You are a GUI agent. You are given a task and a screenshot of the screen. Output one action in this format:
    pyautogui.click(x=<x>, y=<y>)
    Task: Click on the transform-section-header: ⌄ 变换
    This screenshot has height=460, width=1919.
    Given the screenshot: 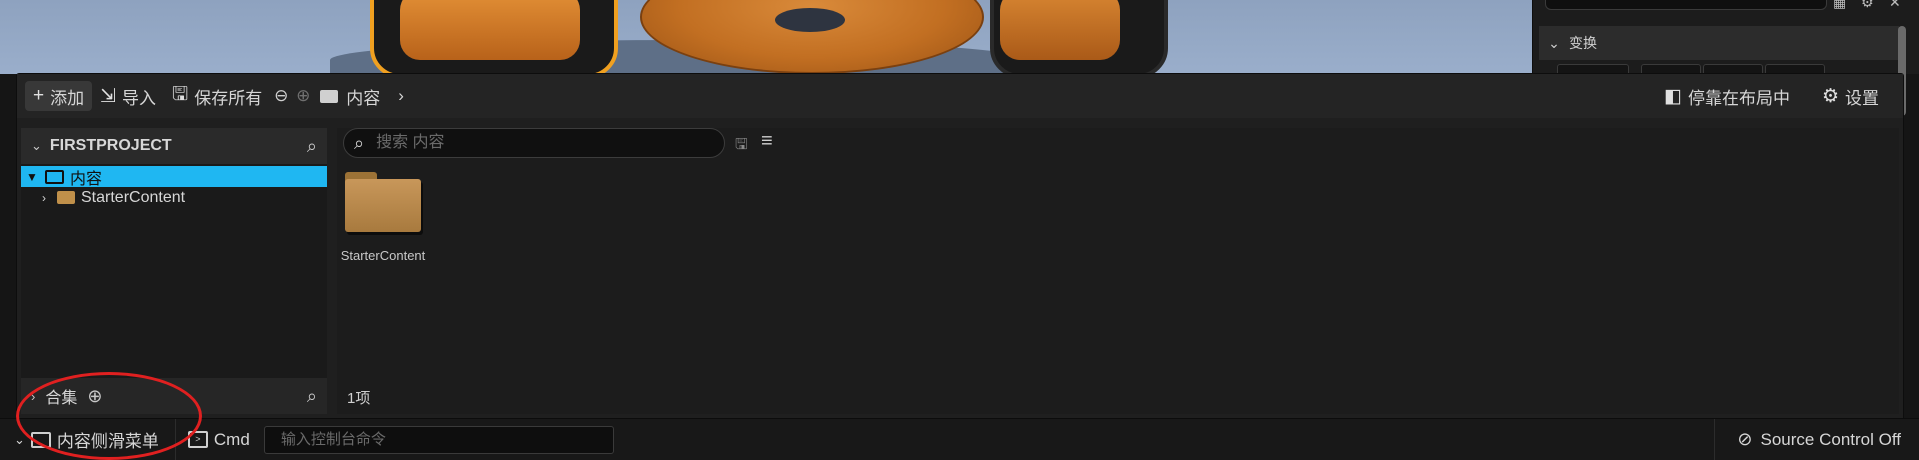 What is the action you would take?
    pyautogui.click(x=1719, y=43)
    